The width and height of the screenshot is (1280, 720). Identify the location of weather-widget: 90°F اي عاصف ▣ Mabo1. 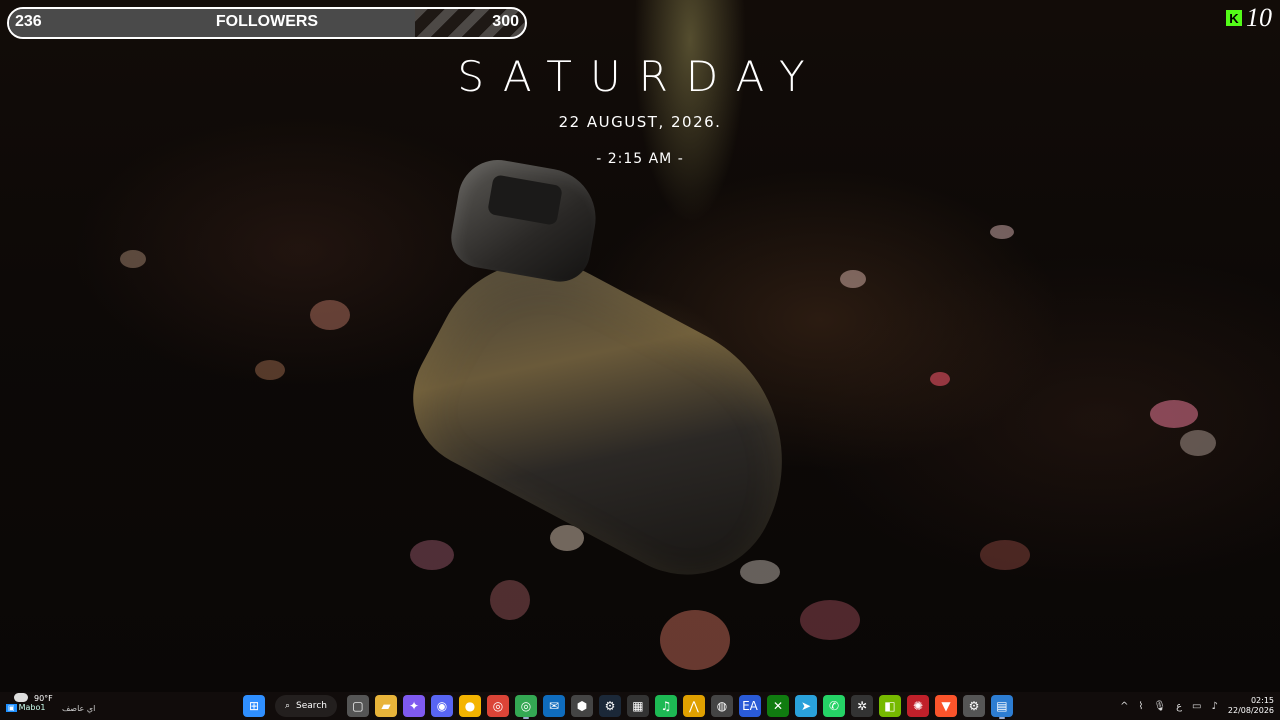
(64, 706).